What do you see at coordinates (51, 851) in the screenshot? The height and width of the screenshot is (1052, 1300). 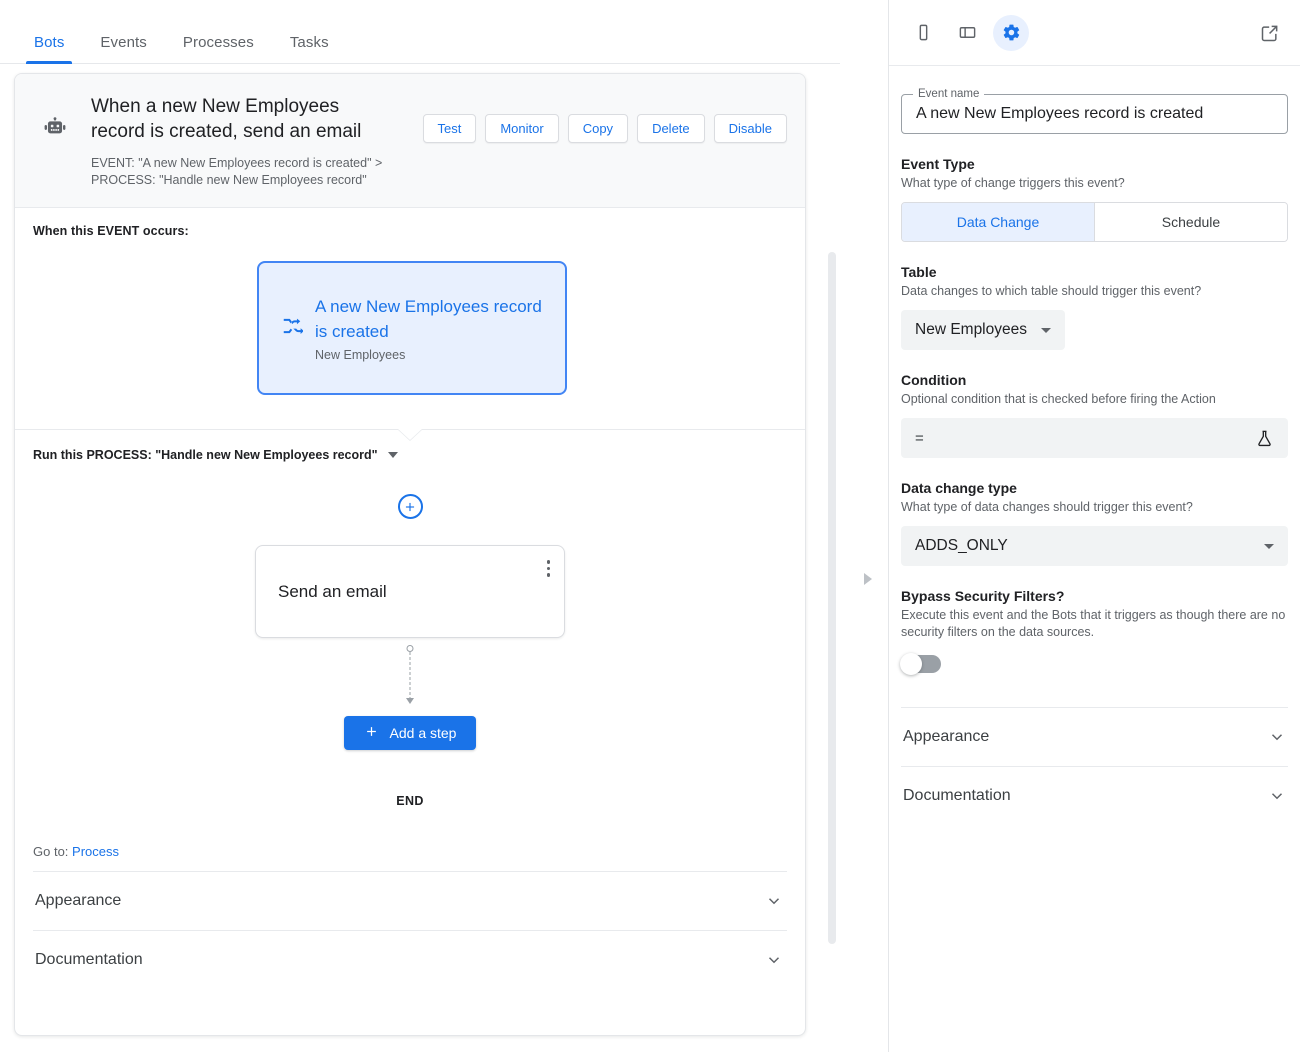 I see `goto-prefix: Go to:` at bounding box center [51, 851].